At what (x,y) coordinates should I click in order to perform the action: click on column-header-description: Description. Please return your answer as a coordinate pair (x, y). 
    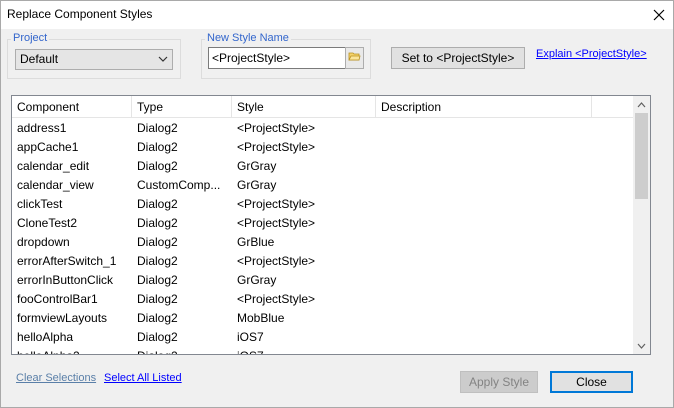
    Looking at the image, I should click on (484, 107).